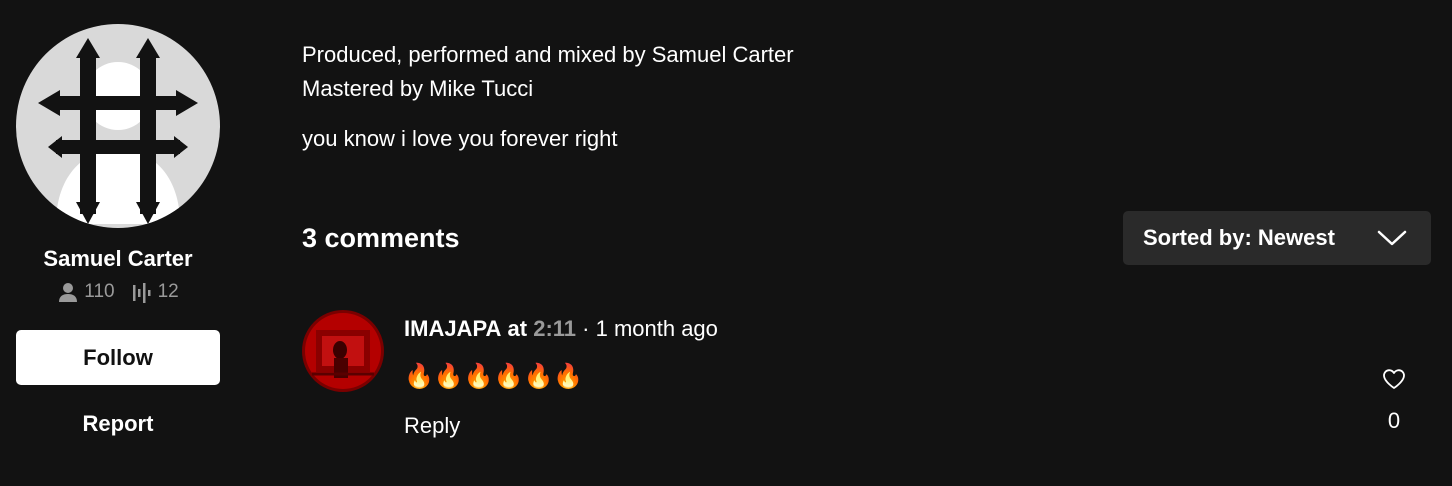 The image size is (1452, 486). Describe the element at coordinates (1394, 379) in the screenshot. I see `heart-icon` at that location.